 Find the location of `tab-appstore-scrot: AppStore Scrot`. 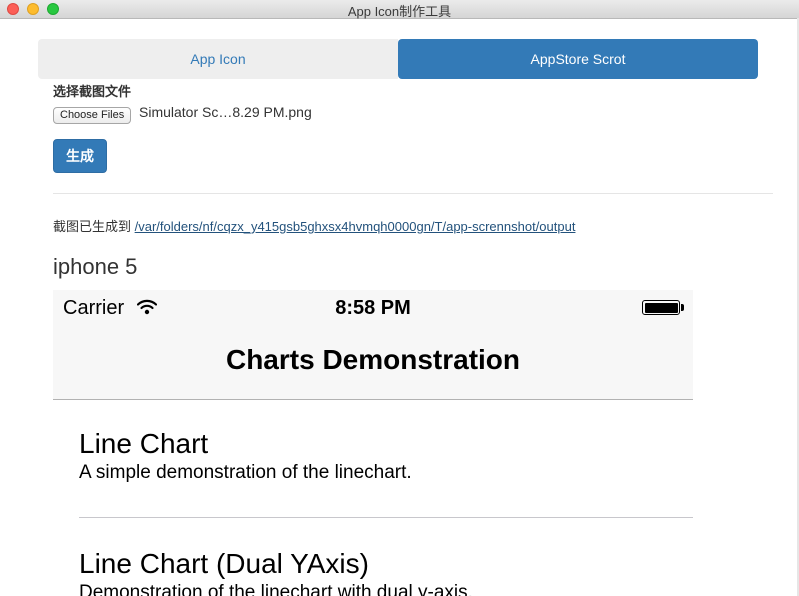

tab-appstore-scrot: AppStore Scrot is located at coordinates (578, 59).